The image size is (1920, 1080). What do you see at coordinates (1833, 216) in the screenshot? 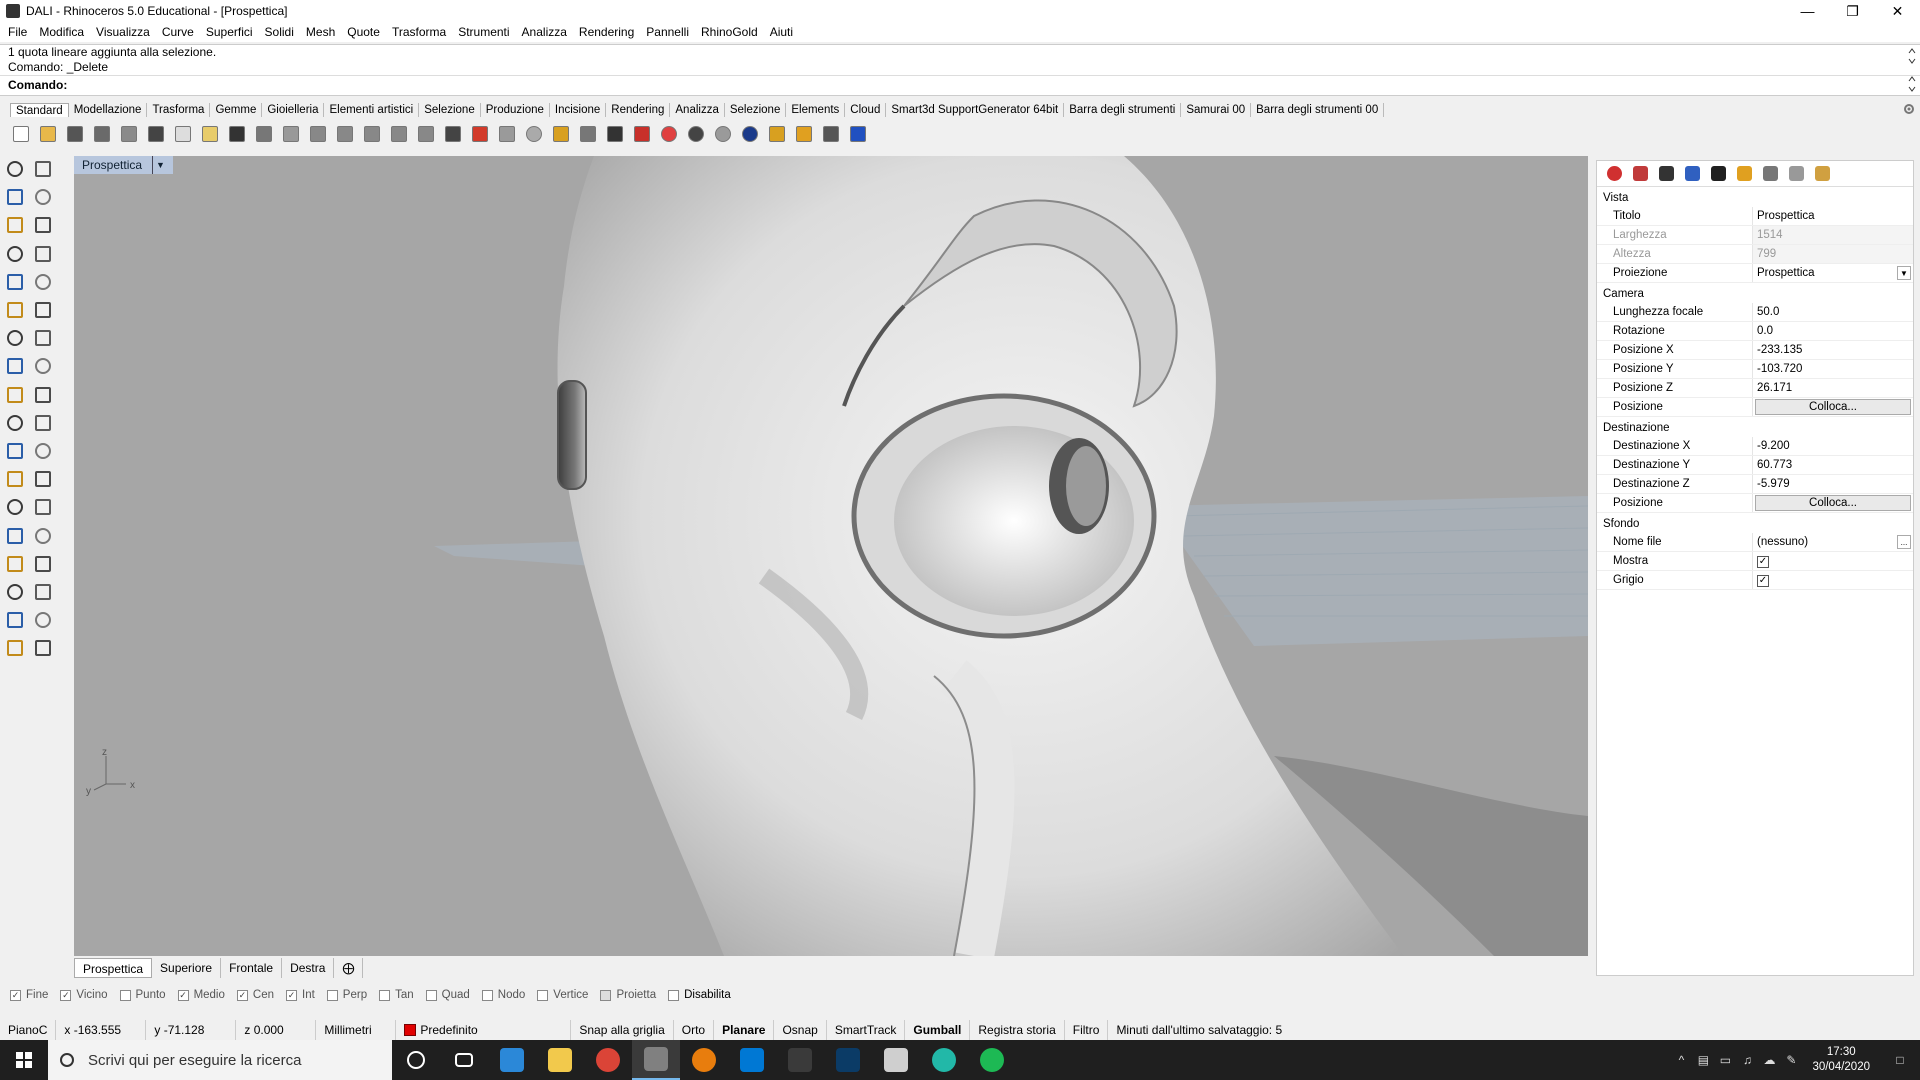
I see `property-value: Prospettica` at bounding box center [1833, 216].